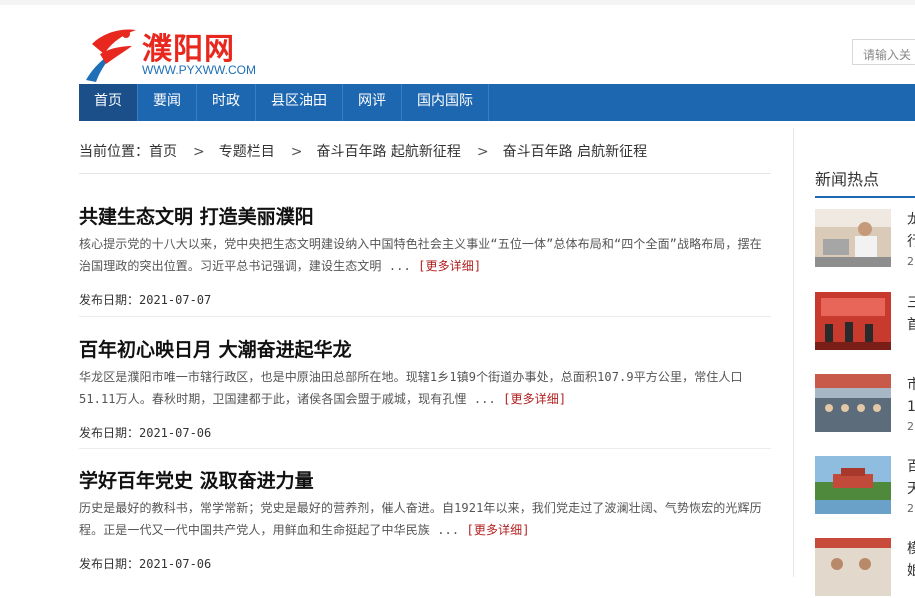  What do you see at coordinates (575, 152) in the screenshot?
I see `breadcrumb-series-2: 奋斗百年路 启航新征程` at bounding box center [575, 152].